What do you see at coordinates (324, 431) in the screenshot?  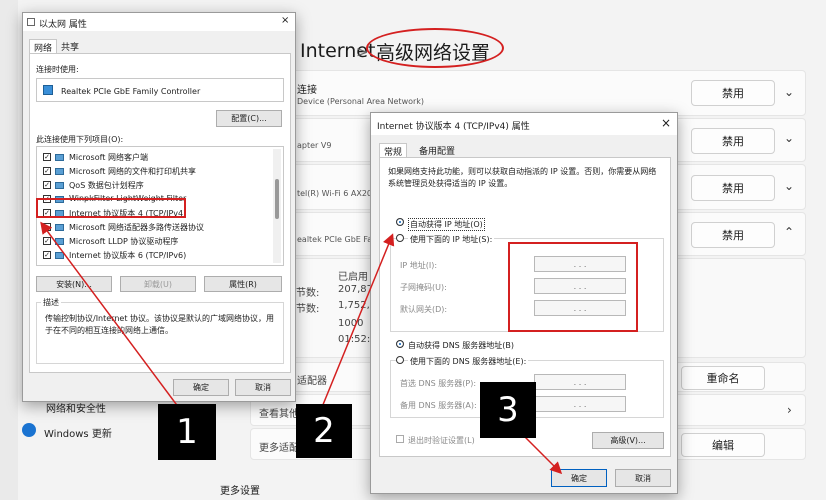 I see `callout-2: 2` at bounding box center [324, 431].